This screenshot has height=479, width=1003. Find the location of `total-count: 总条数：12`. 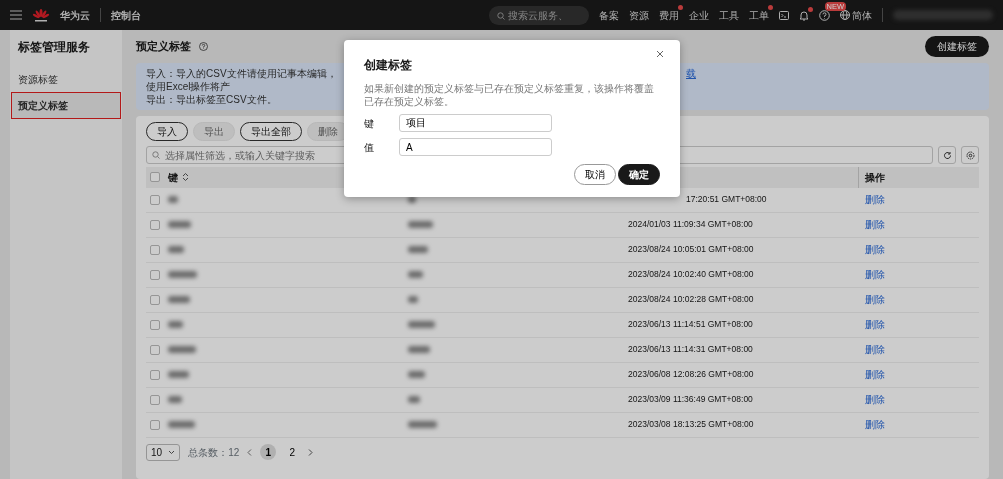

total-count: 总条数：12 is located at coordinates (214, 452).